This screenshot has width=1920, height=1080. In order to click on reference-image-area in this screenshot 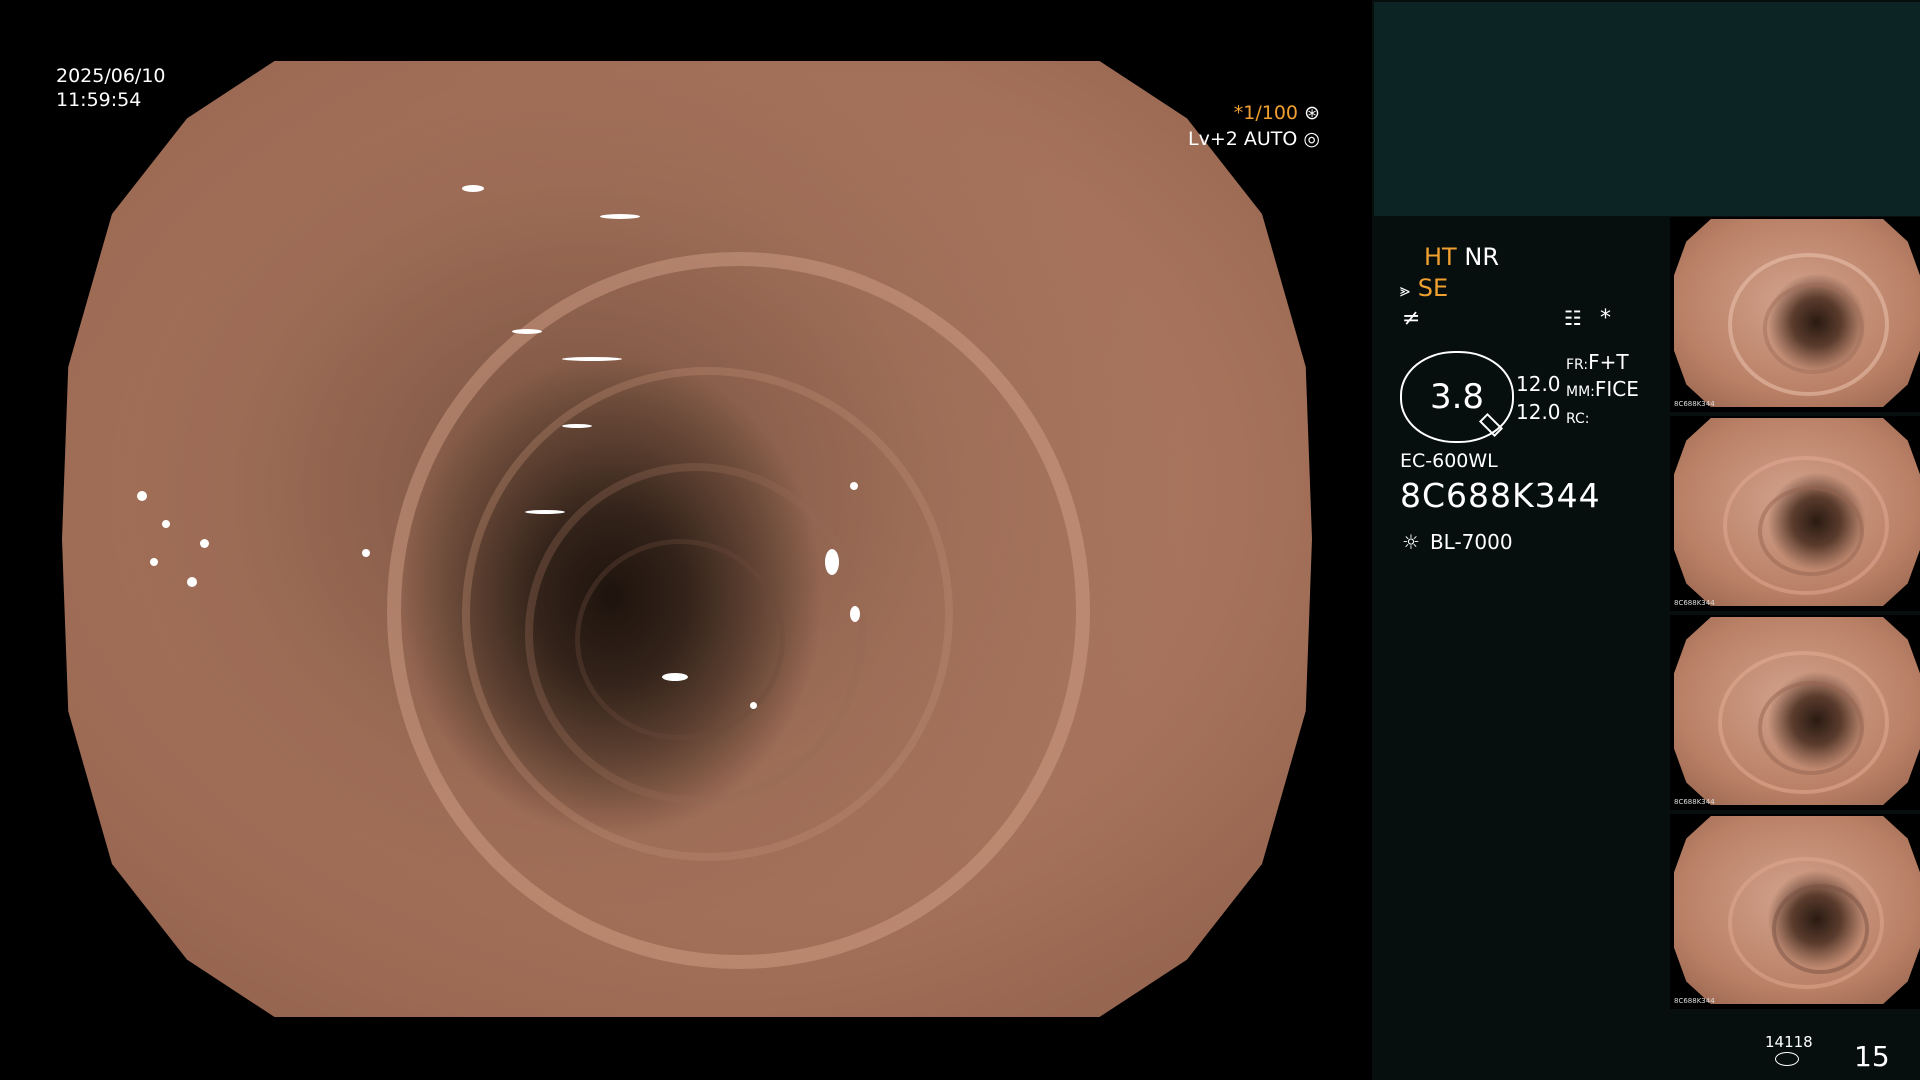, I will do `click(1647, 109)`.